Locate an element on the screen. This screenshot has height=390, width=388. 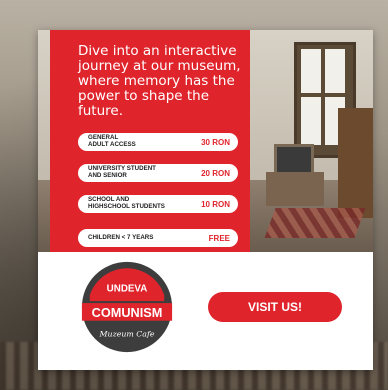
price-label: GENERAL ADULT ACCESS is located at coordinates (112, 141).